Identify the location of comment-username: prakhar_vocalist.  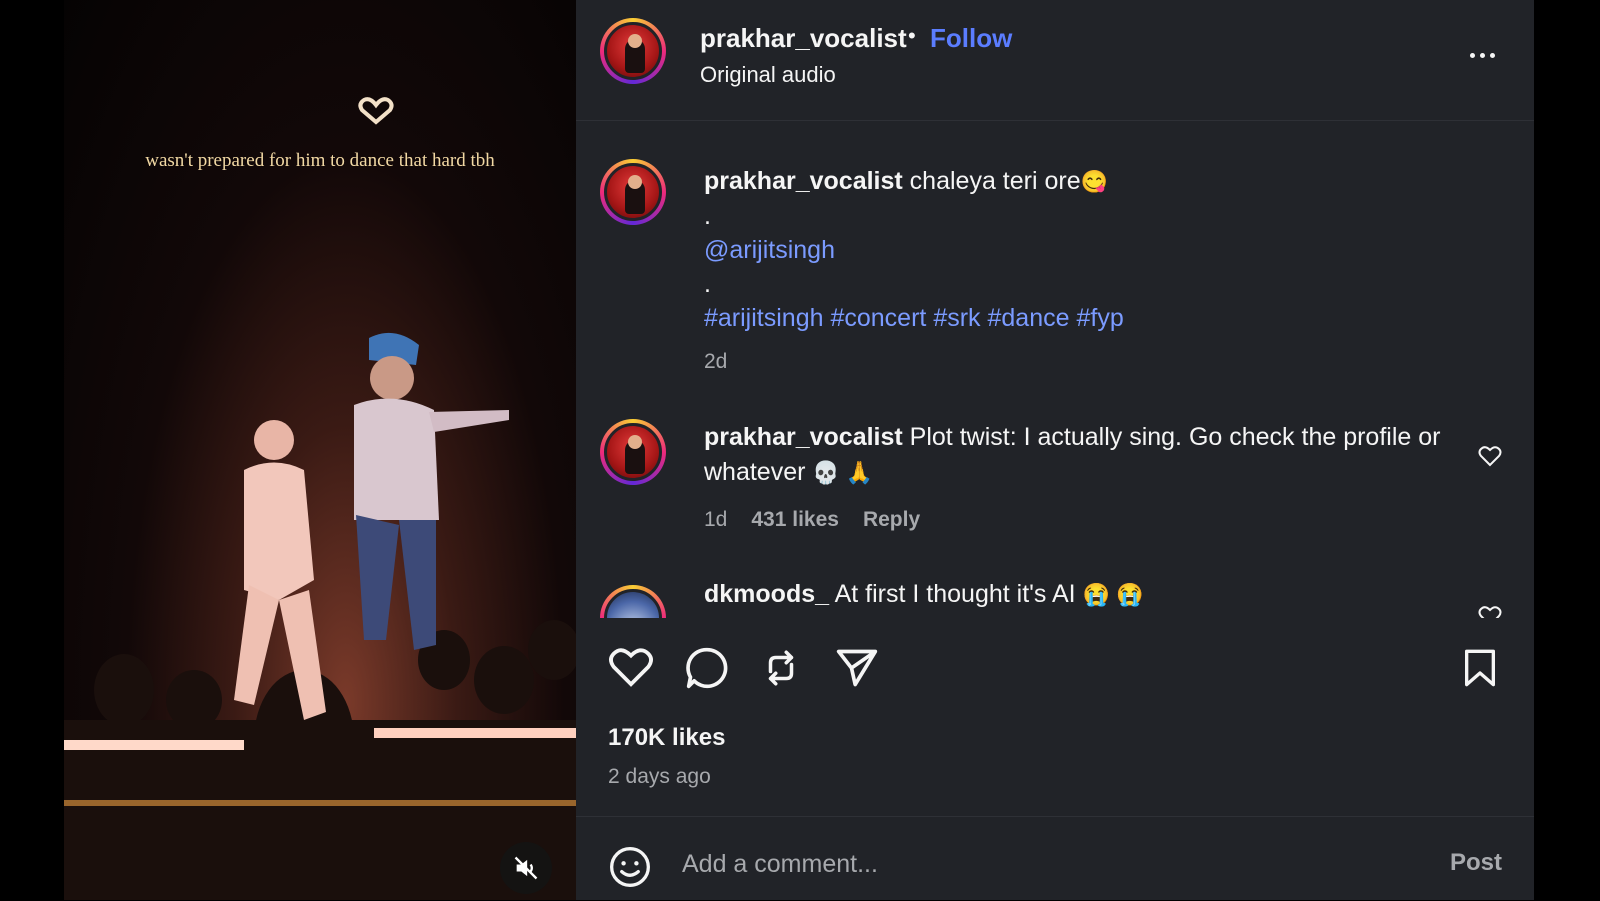
(803, 437).